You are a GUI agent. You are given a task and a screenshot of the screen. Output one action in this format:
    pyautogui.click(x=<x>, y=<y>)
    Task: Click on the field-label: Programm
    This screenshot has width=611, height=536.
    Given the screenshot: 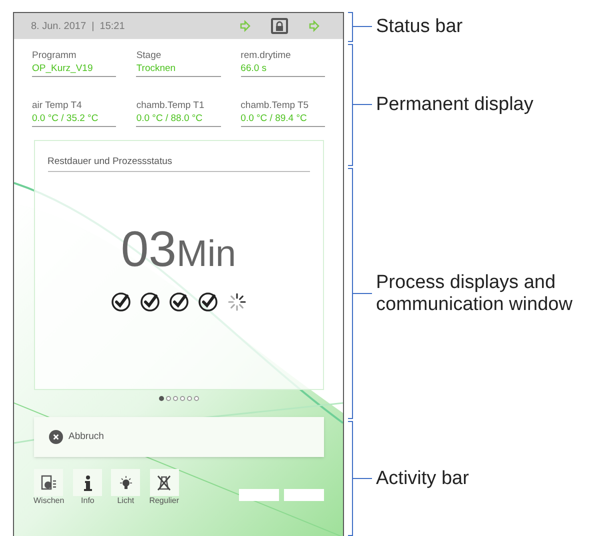 What is the action you would take?
    pyautogui.click(x=55, y=55)
    